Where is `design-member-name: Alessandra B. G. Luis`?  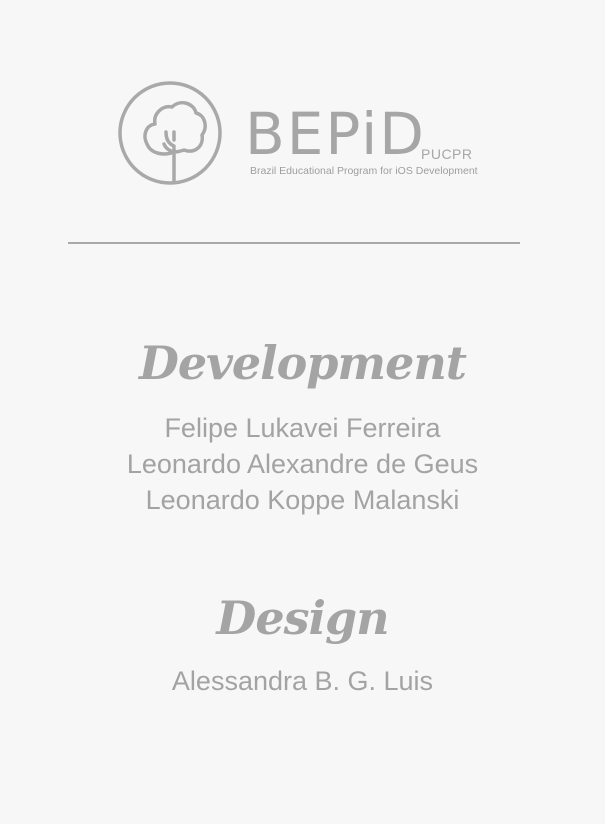 design-member-name: Alessandra B. G. Luis is located at coordinates (302, 681).